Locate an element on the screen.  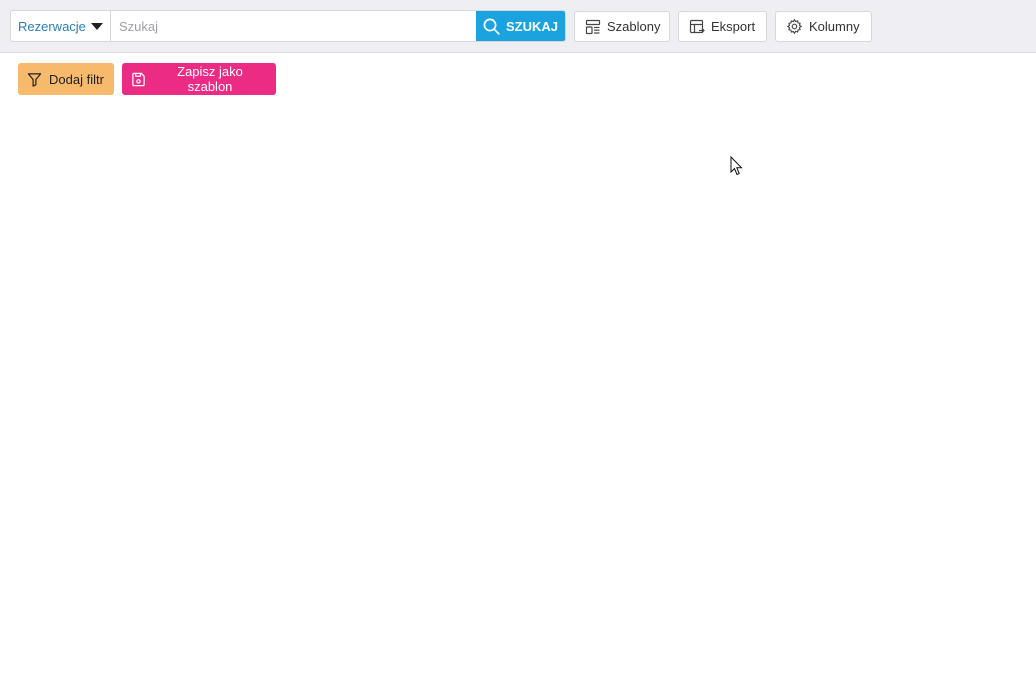
search-group: Rezerwacje SZUKAJ is located at coordinates (288, 26).